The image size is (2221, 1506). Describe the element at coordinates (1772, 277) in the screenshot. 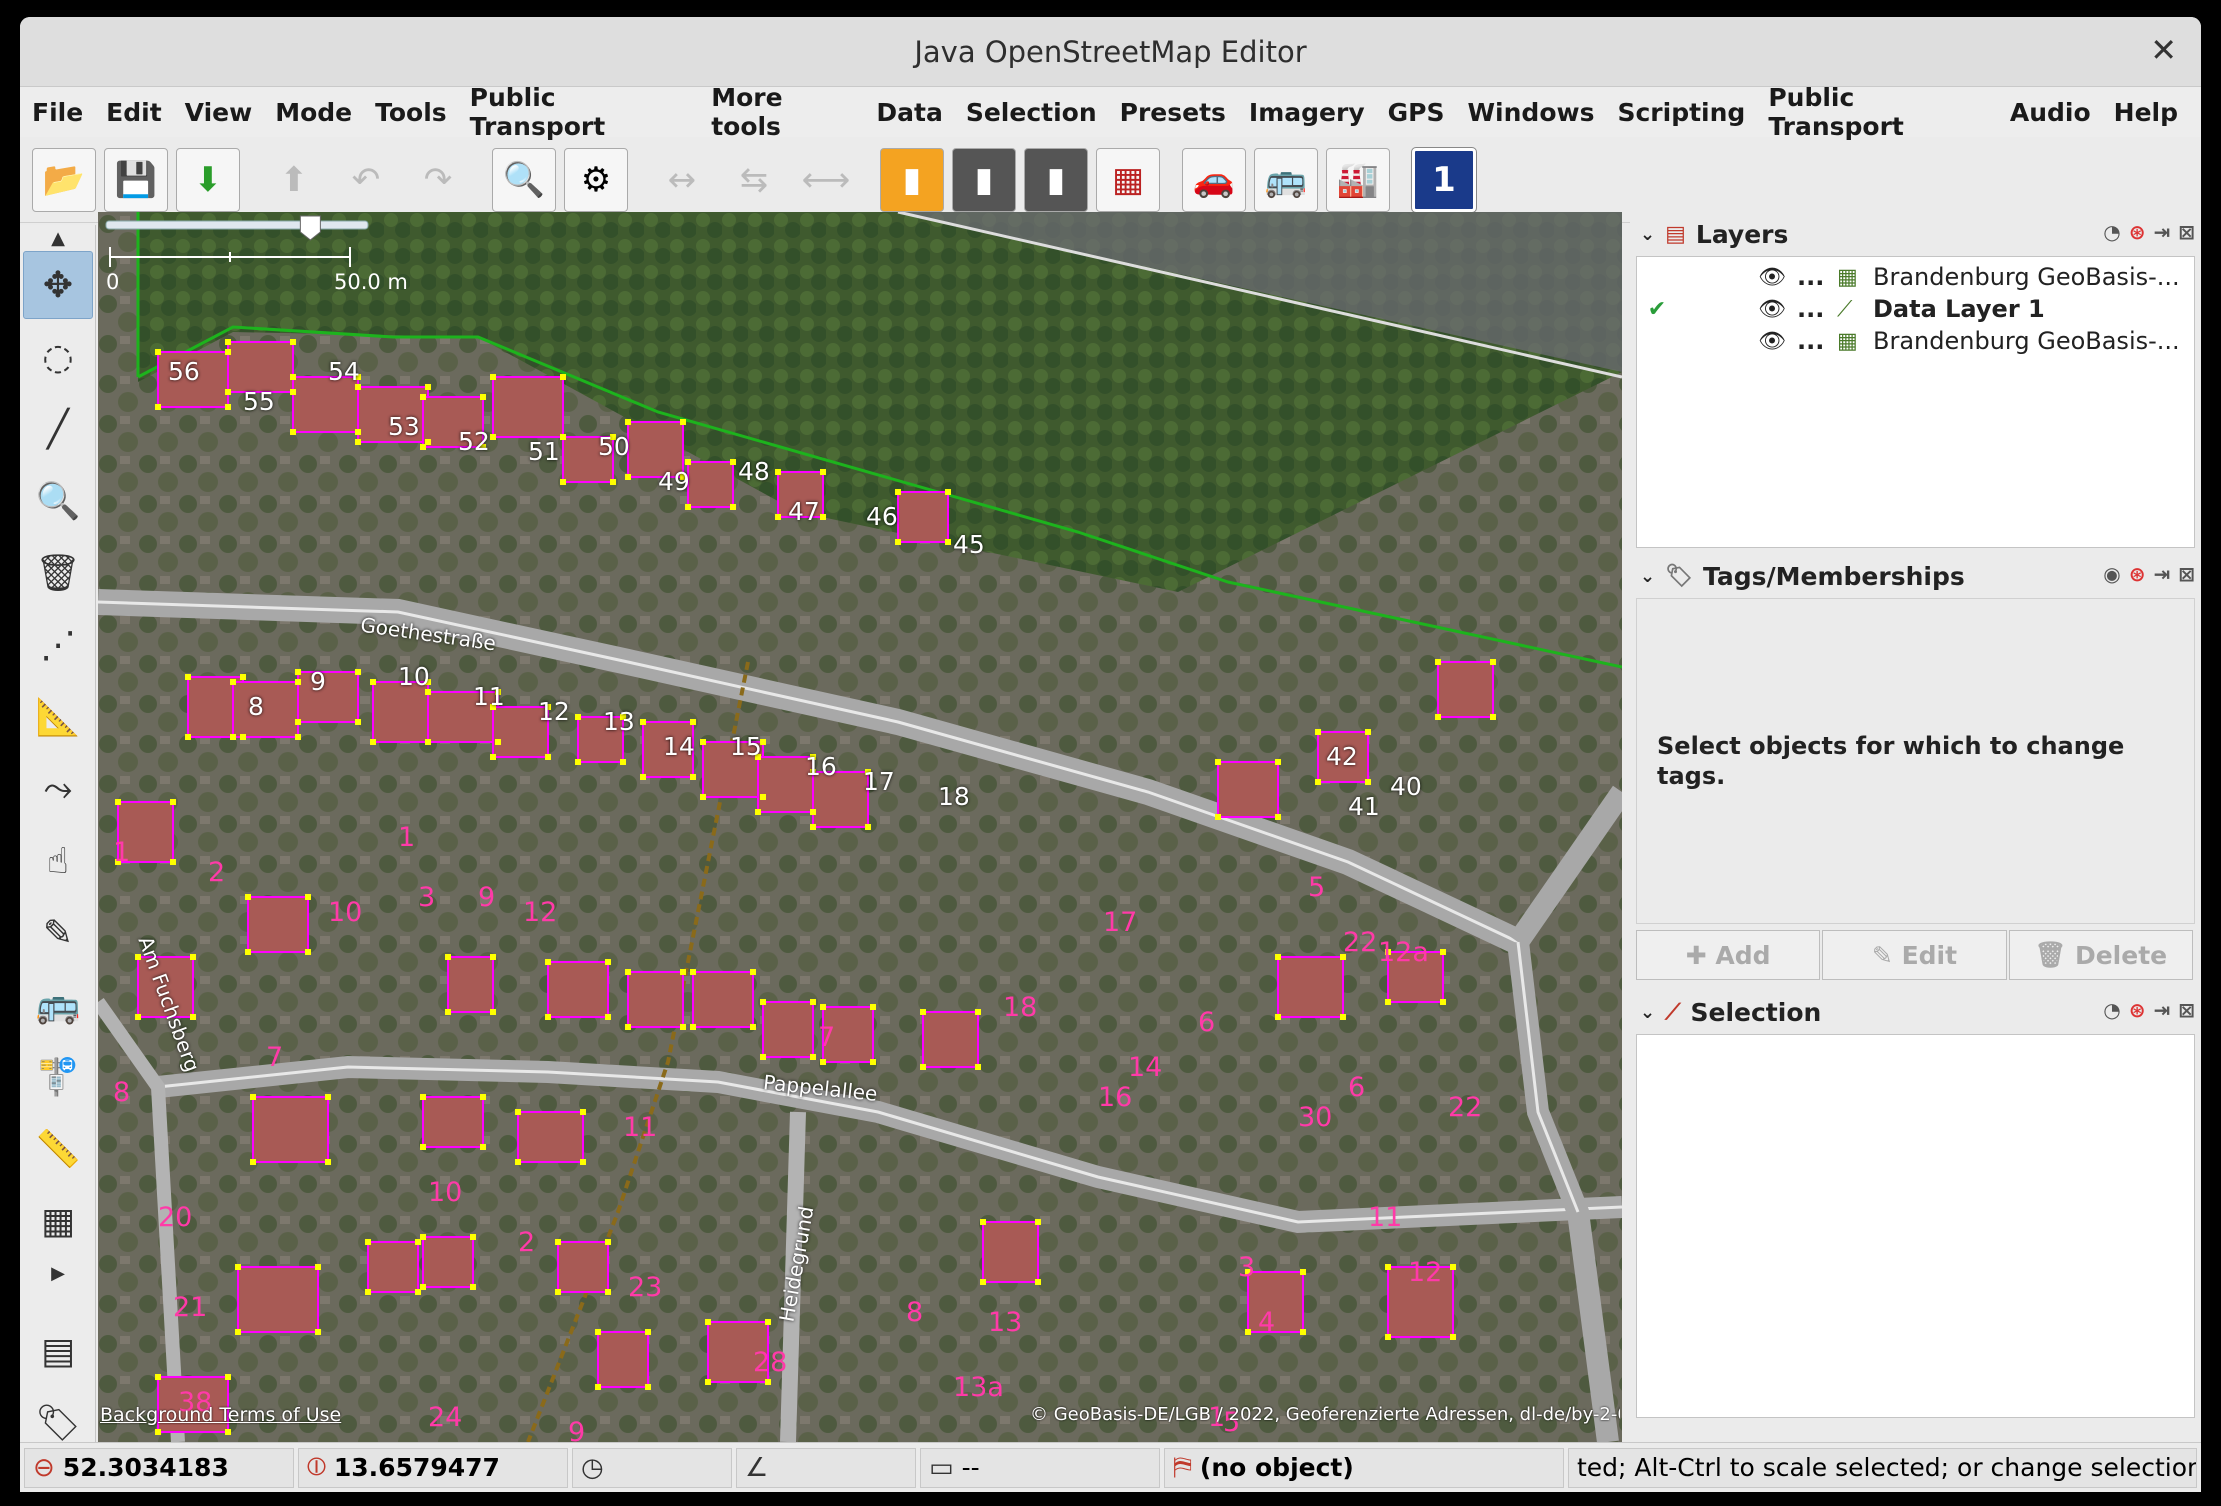

I see `eye-icon: 👁` at that location.